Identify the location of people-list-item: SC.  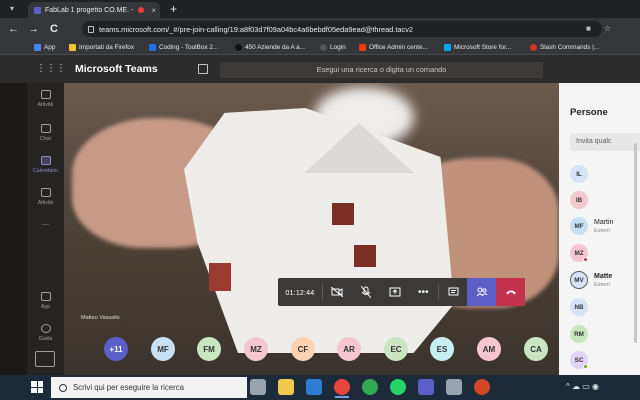
(605, 361).